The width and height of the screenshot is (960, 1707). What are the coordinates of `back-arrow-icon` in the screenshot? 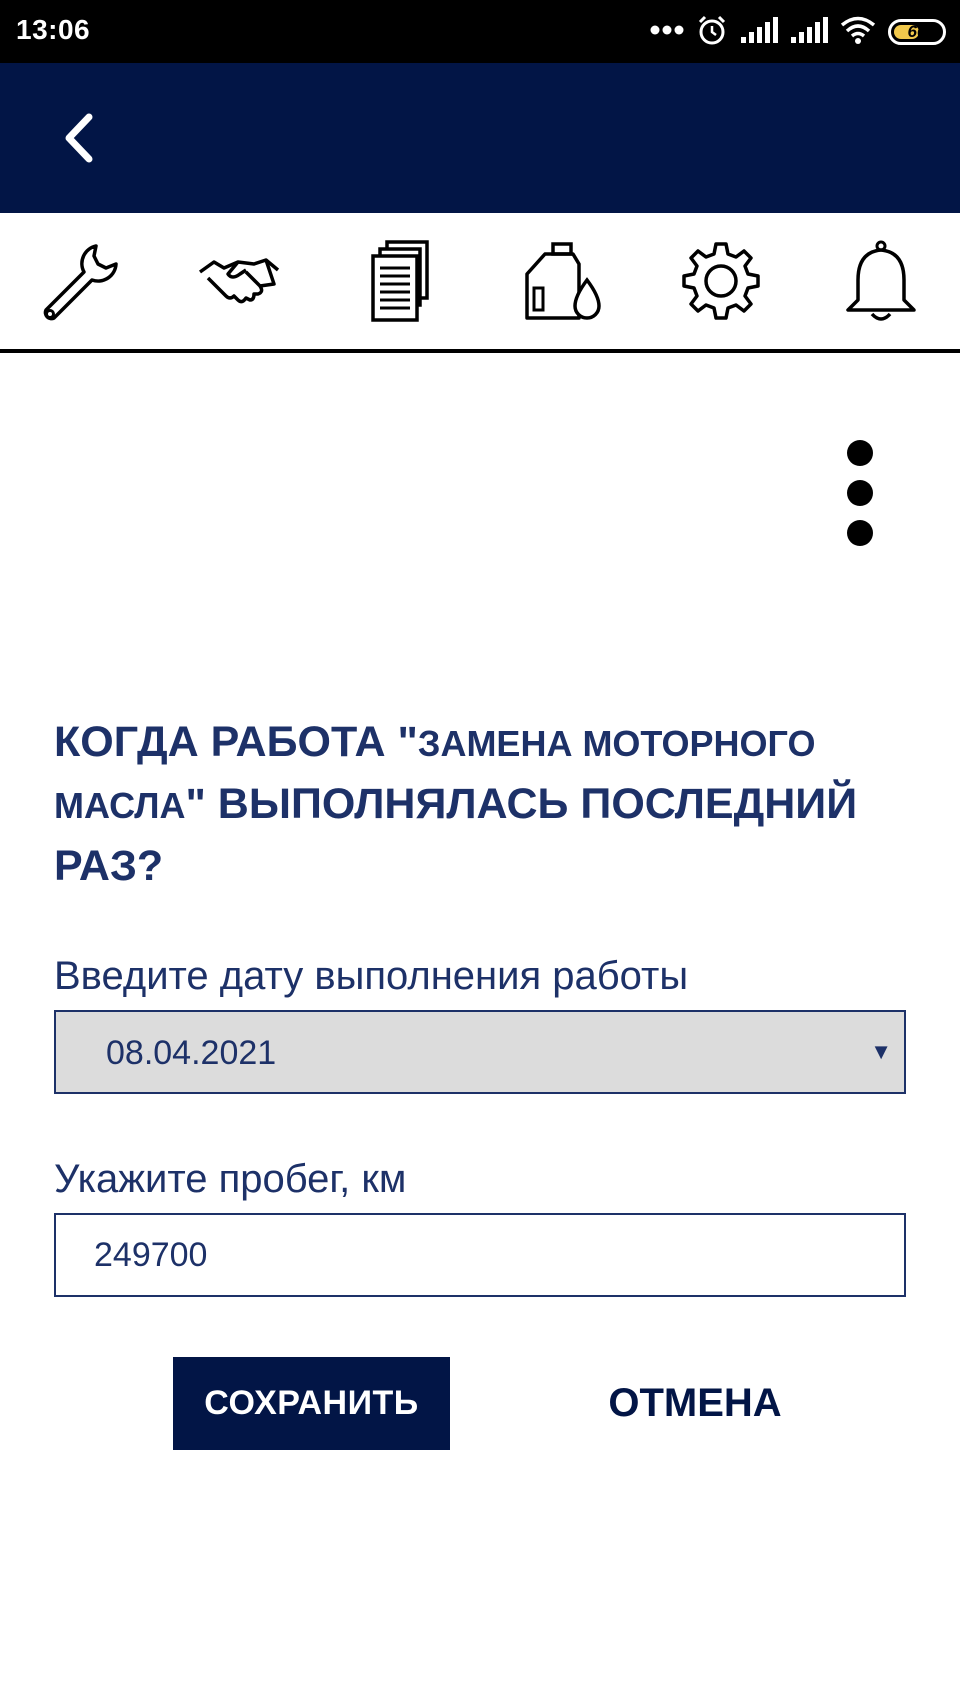 It's located at (79, 138).